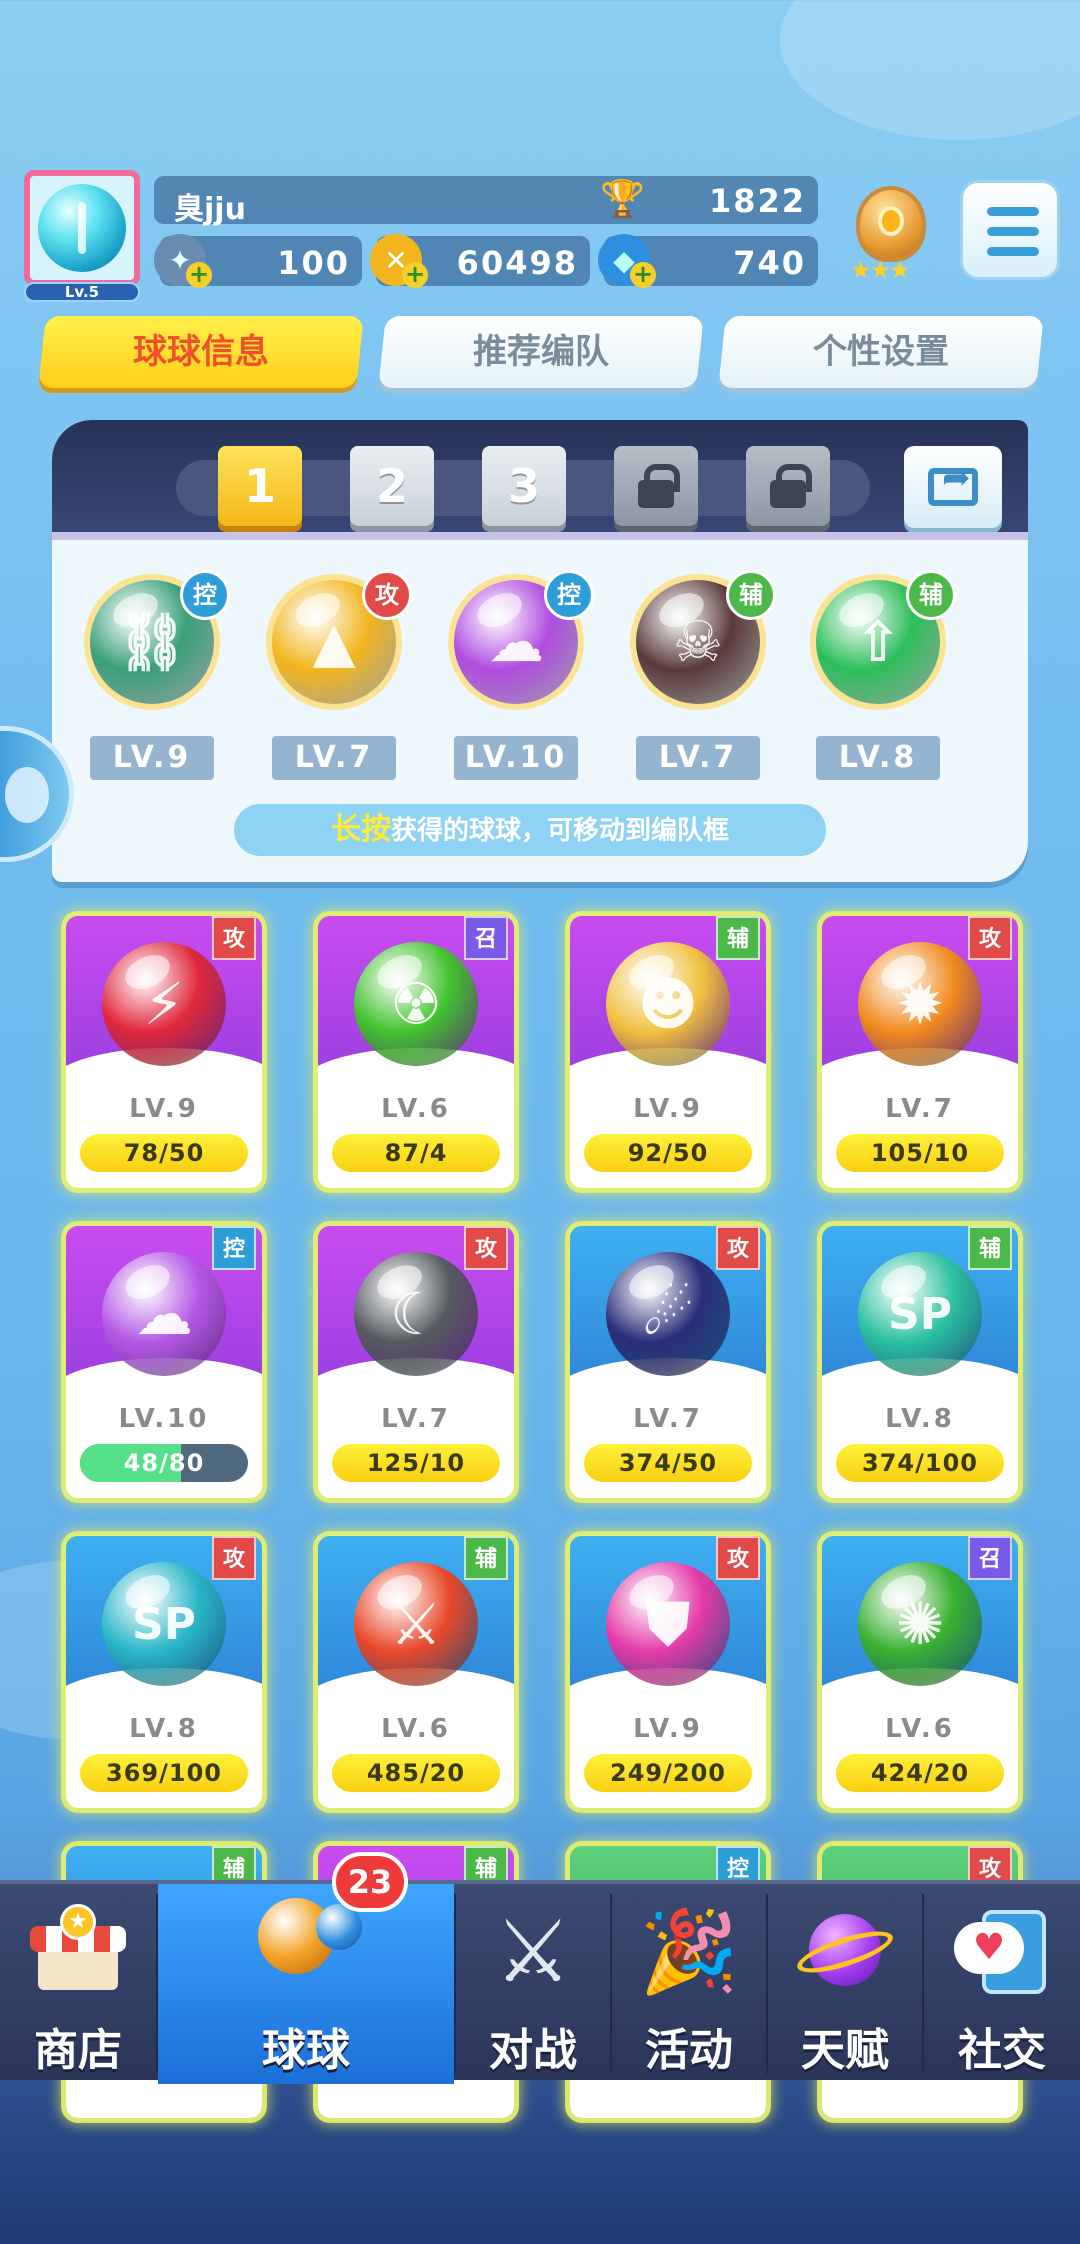  I want to click on tab-personal-settings: 个性设置, so click(881, 352).